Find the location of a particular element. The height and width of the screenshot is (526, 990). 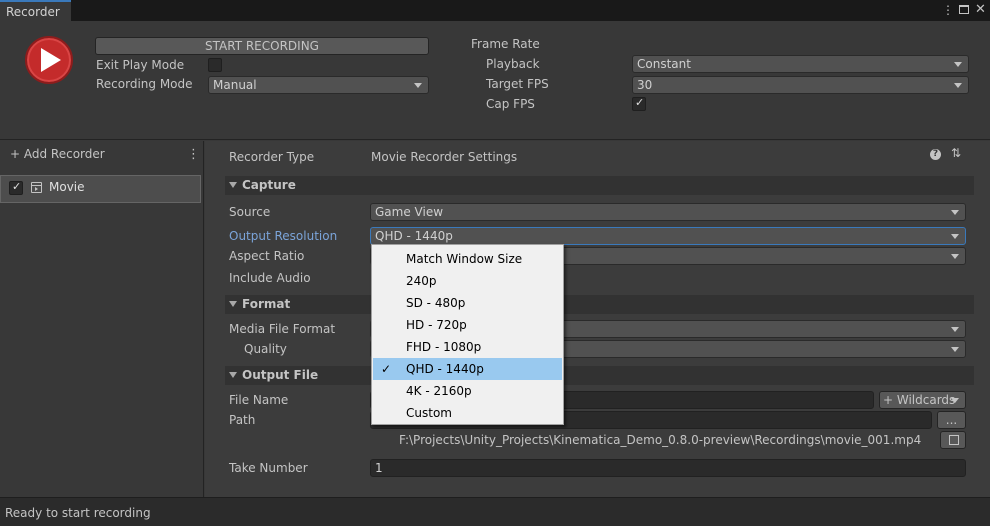

cap-fps-label: Cap FPS is located at coordinates (510, 104).